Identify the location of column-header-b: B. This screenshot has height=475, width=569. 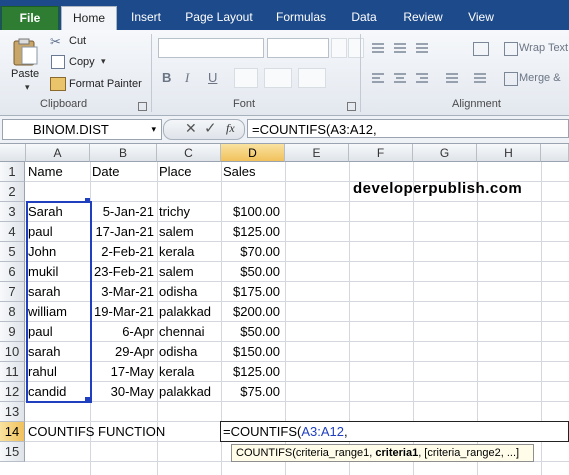
(123, 153).